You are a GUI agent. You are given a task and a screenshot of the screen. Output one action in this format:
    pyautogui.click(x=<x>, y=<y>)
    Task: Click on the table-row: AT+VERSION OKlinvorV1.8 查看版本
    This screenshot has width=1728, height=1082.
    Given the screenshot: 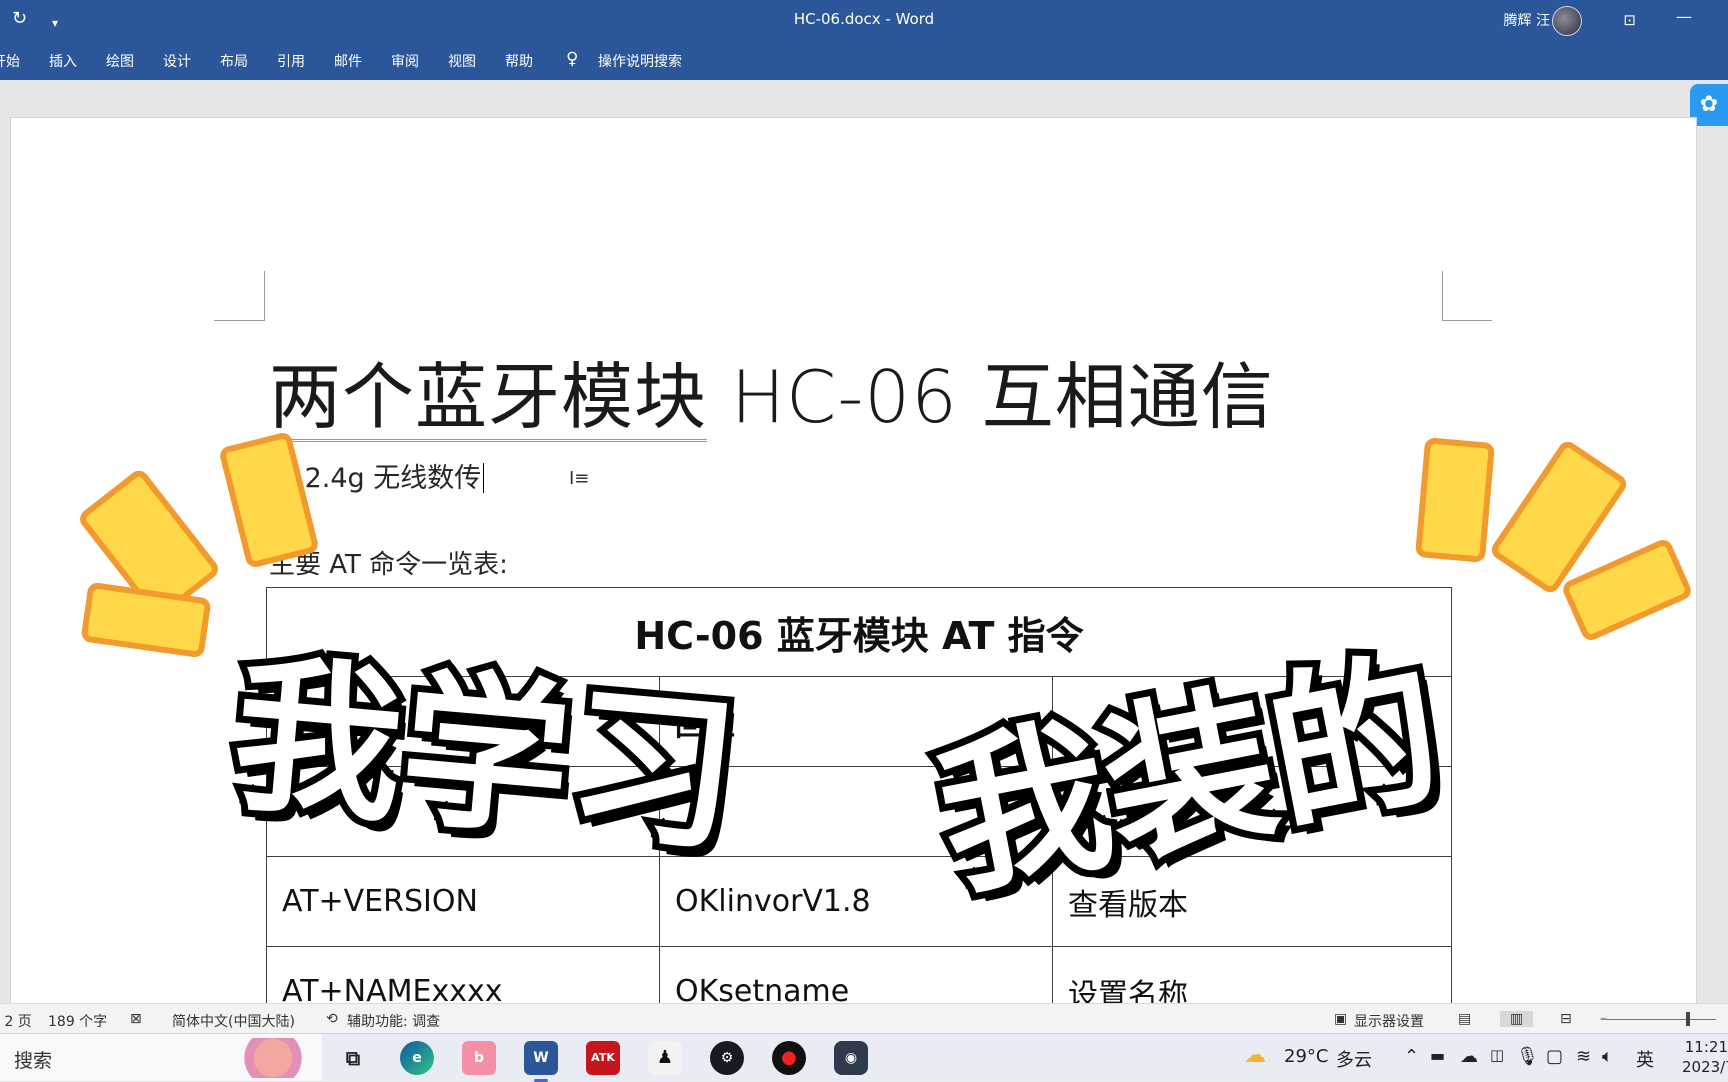 What is the action you would take?
    pyautogui.click(x=859, y=901)
    